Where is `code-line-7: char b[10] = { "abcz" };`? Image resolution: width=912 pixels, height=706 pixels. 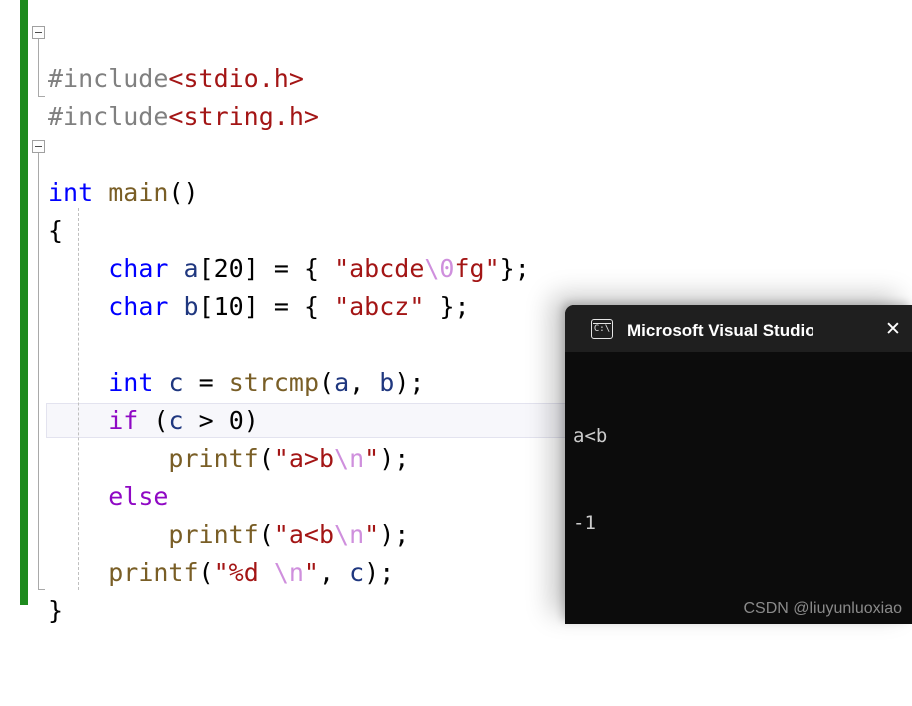
code-line-7: char b[10] = { "abcz" }; is located at coordinates (289, 306).